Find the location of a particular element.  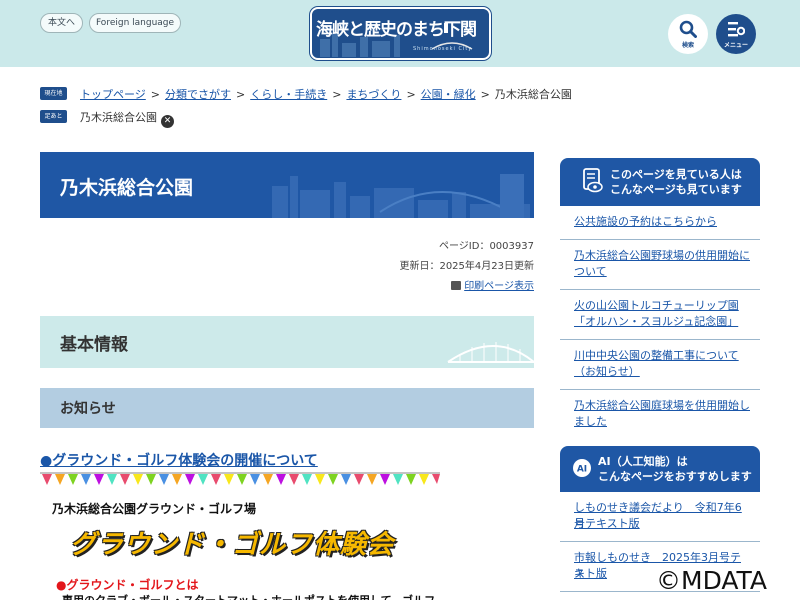

search-icon is located at coordinates (688, 29).